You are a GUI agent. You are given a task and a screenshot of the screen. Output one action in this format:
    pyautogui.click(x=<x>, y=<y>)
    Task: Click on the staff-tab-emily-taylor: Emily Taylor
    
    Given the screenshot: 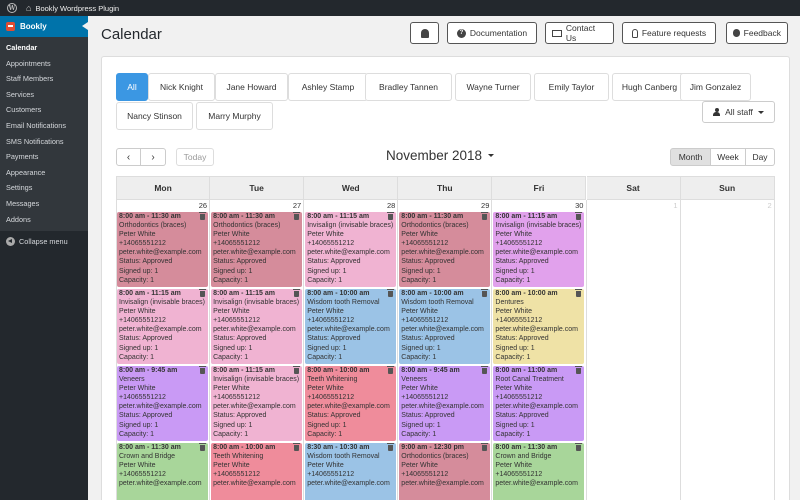 What is the action you would take?
    pyautogui.click(x=571, y=87)
    